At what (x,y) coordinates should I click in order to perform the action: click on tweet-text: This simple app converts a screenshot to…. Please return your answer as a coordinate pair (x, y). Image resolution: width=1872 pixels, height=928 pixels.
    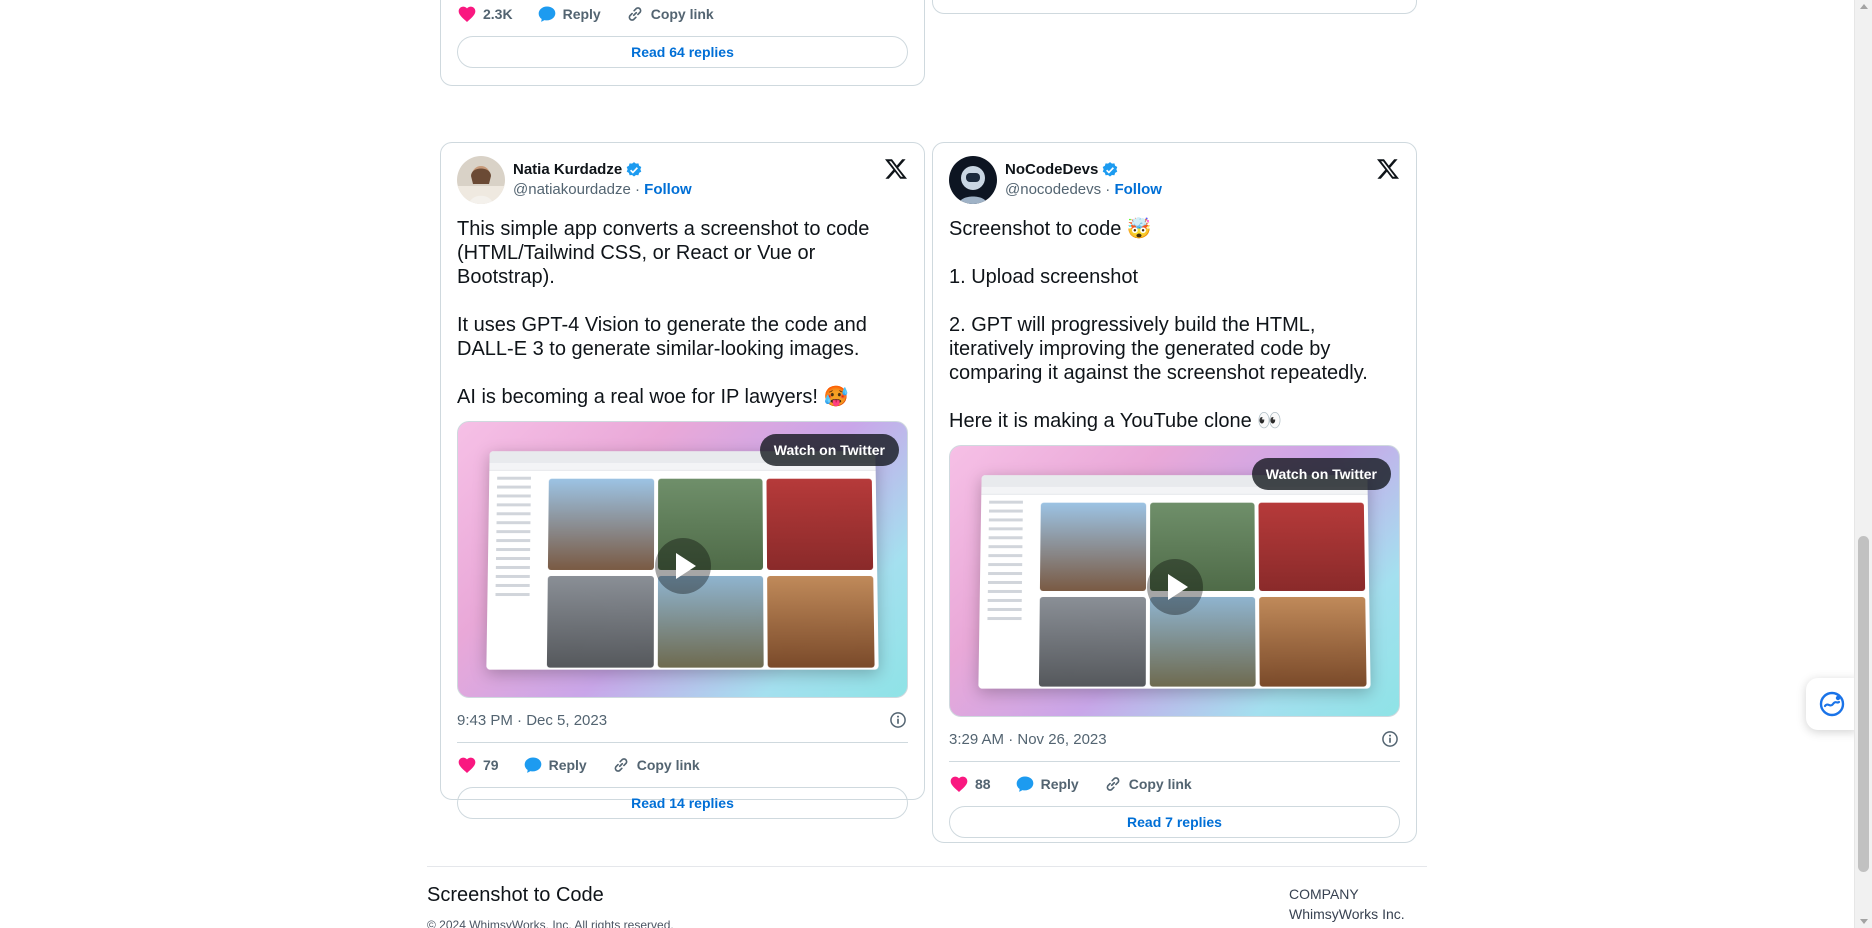
    Looking at the image, I should click on (682, 307).